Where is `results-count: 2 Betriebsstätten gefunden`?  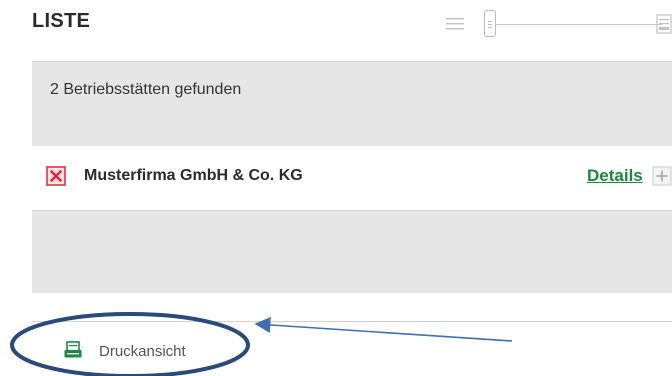 results-count: 2 Betriebsstätten gefunden is located at coordinates (146, 89).